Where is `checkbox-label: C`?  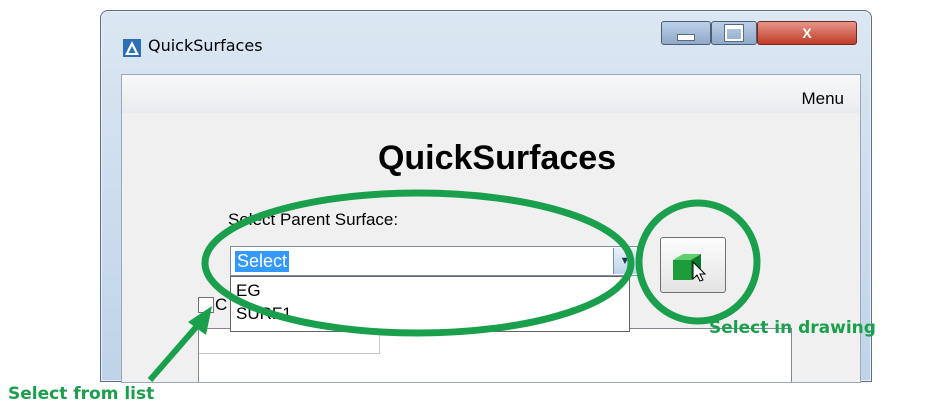 checkbox-label: C is located at coordinates (221, 304).